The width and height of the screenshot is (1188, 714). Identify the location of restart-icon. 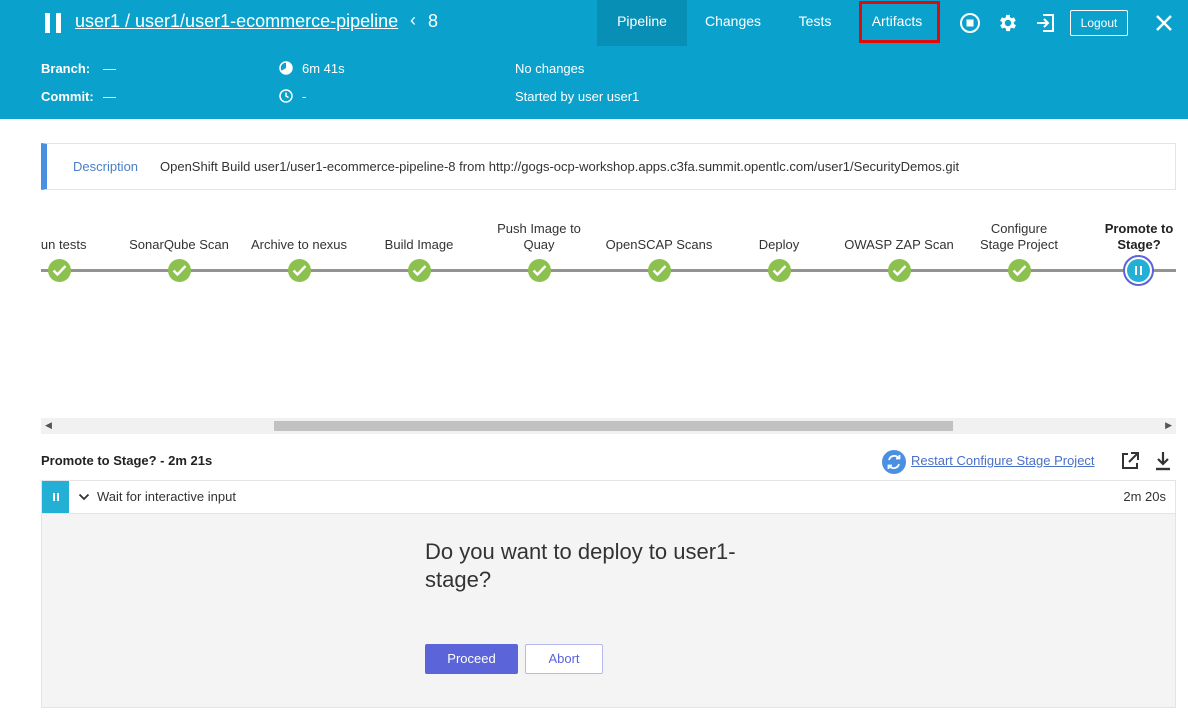
(894, 462).